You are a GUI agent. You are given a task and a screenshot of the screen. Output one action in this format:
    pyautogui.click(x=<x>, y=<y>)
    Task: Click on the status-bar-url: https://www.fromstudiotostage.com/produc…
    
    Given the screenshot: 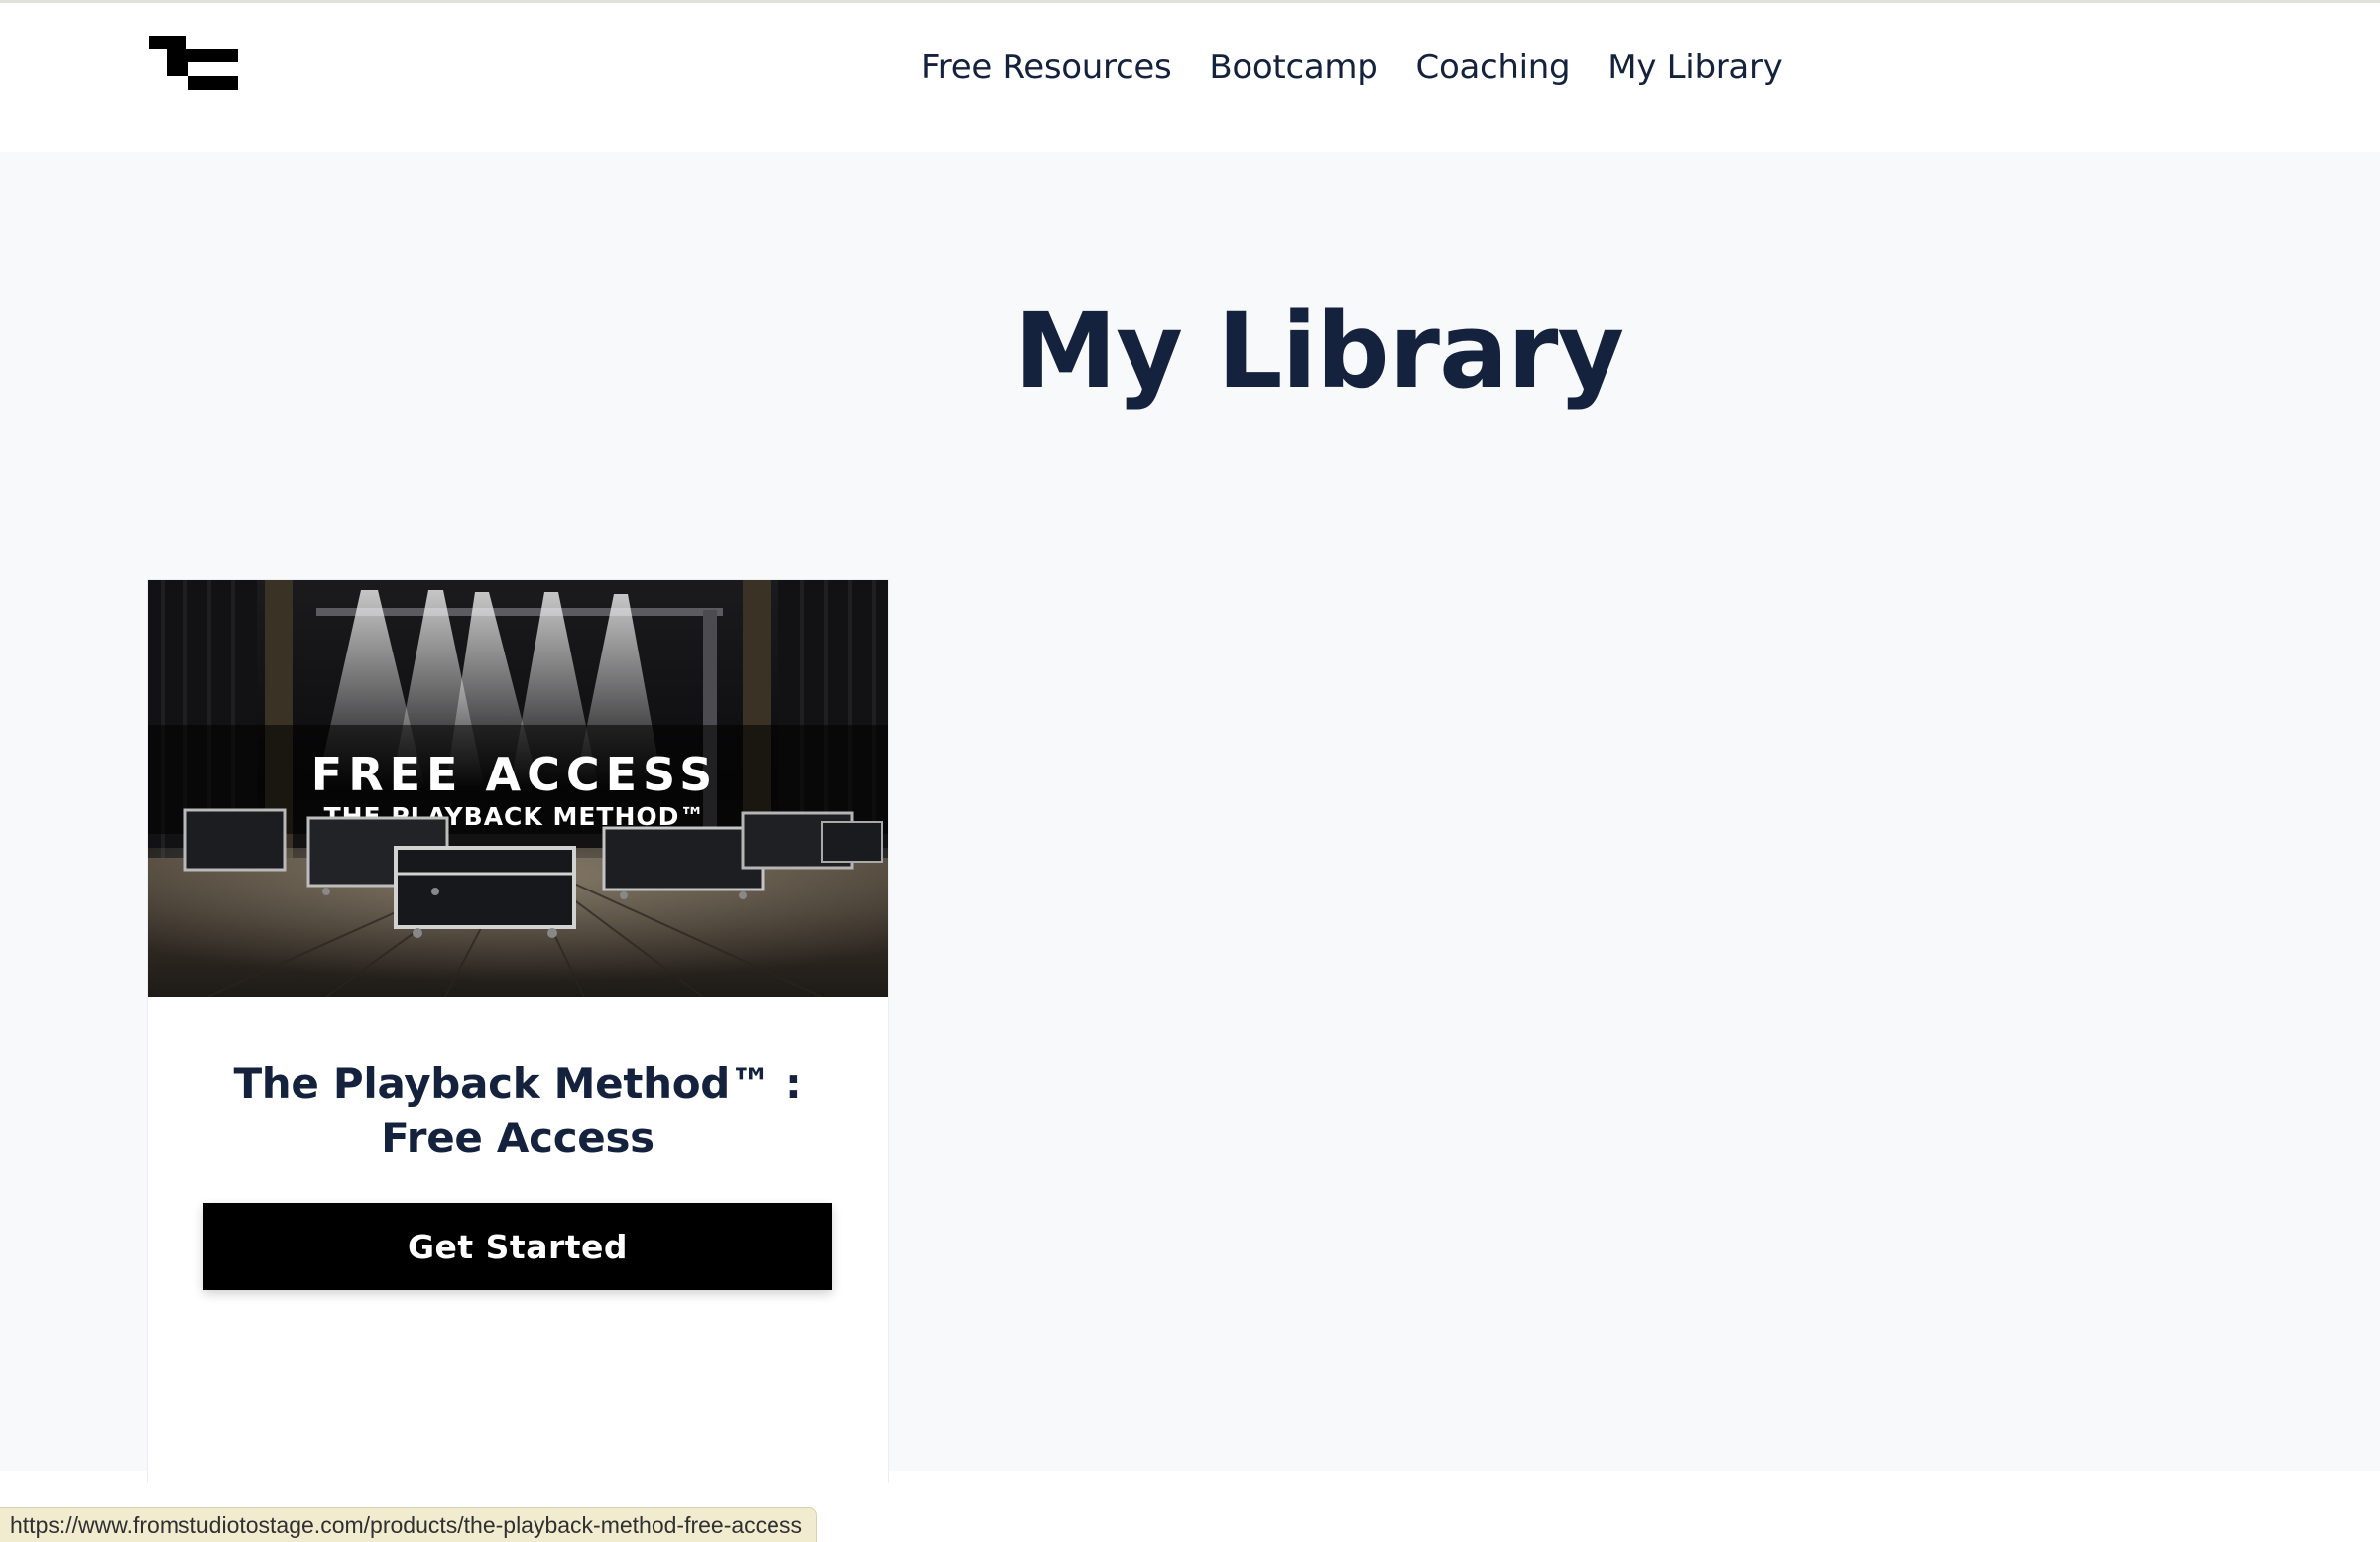 What is the action you would take?
    pyautogui.click(x=408, y=1524)
    